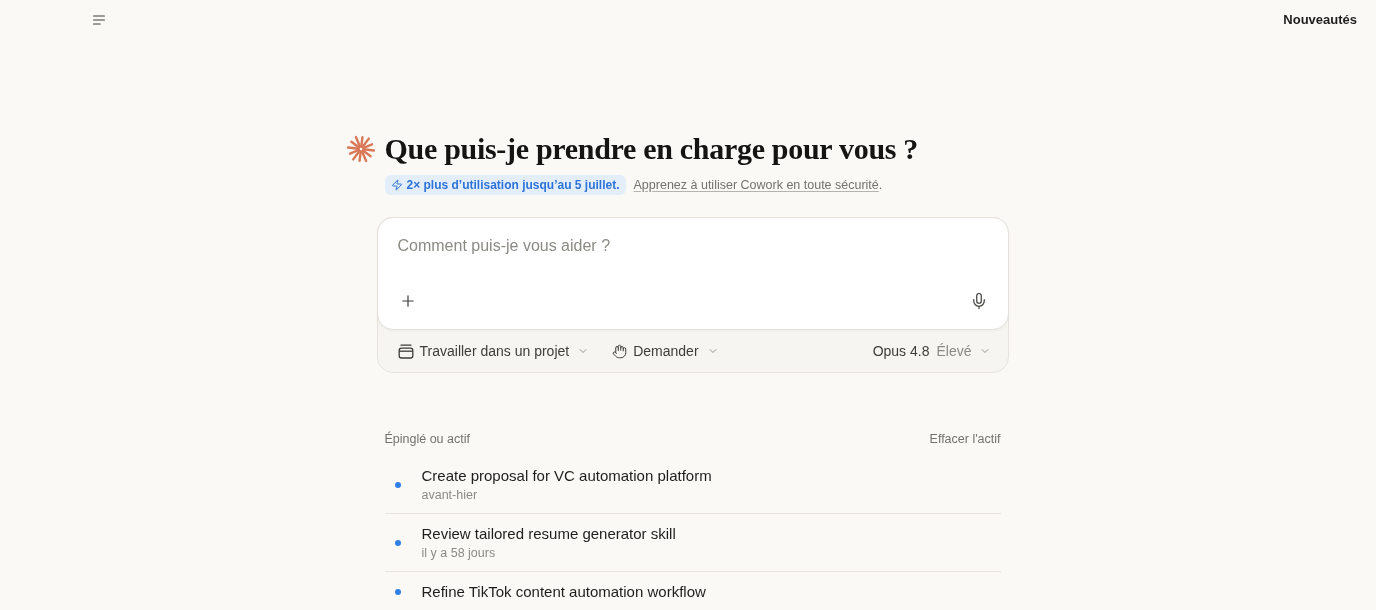  I want to click on mode-dropdown: Demander, so click(665, 351).